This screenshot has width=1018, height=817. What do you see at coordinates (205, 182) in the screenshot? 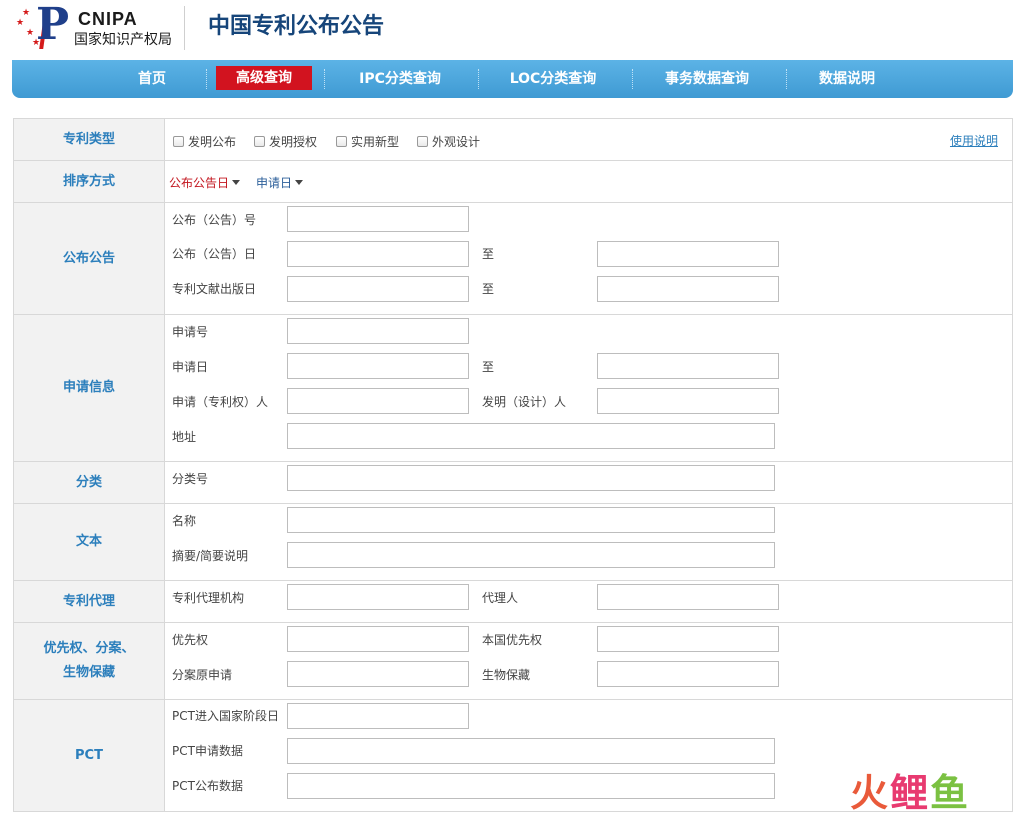
I see `sort-by-pub-date: 公布公告日` at bounding box center [205, 182].